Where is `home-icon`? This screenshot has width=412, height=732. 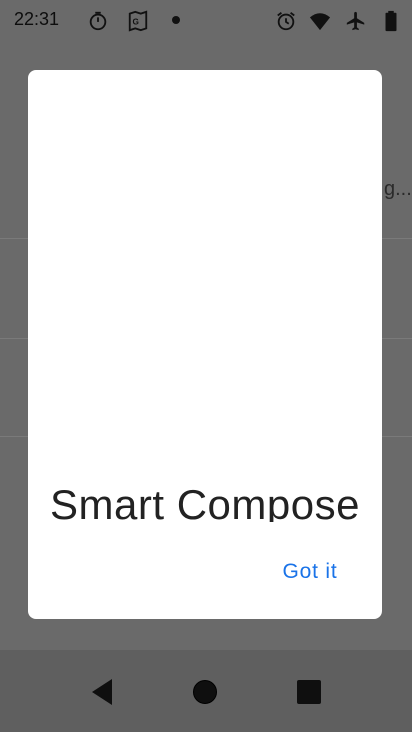
home-icon is located at coordinates (205, 692).